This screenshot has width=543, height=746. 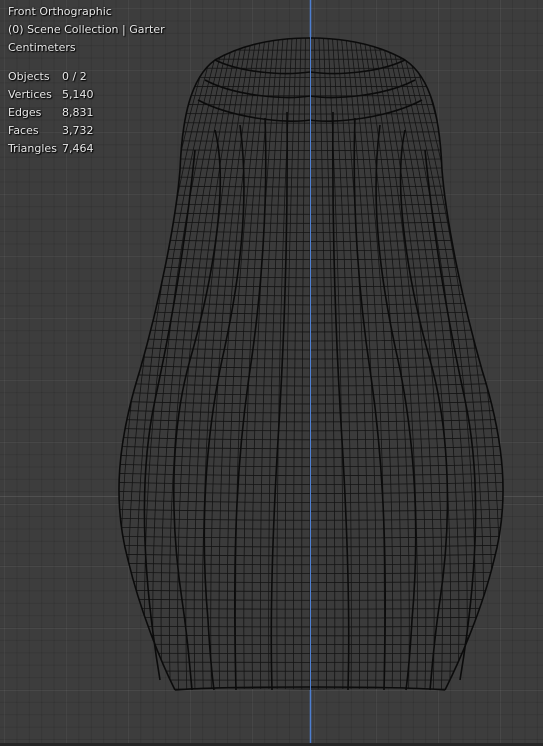 What do you see at coordinates (78, 112) in the screenshot?
I see `stat-value: 8,831` at bounding box center [78, 112].